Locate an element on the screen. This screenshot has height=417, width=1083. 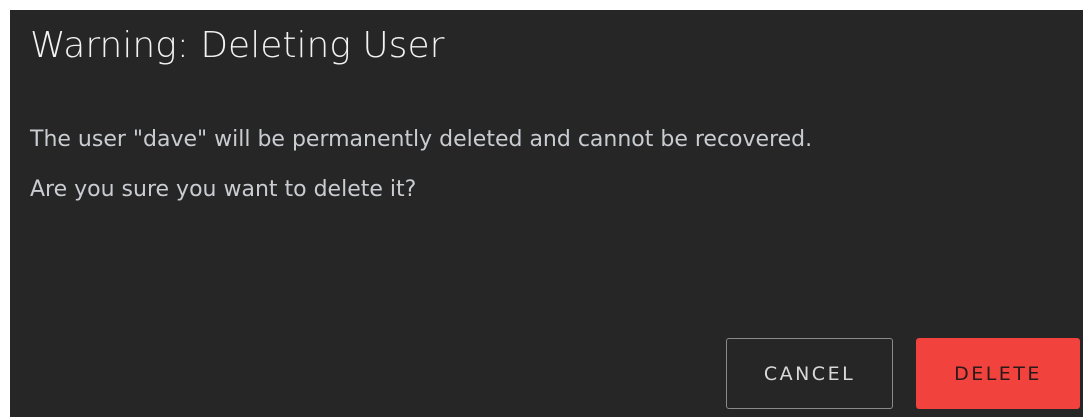
delete-button: DELETE is located at coordinates (998, 373).